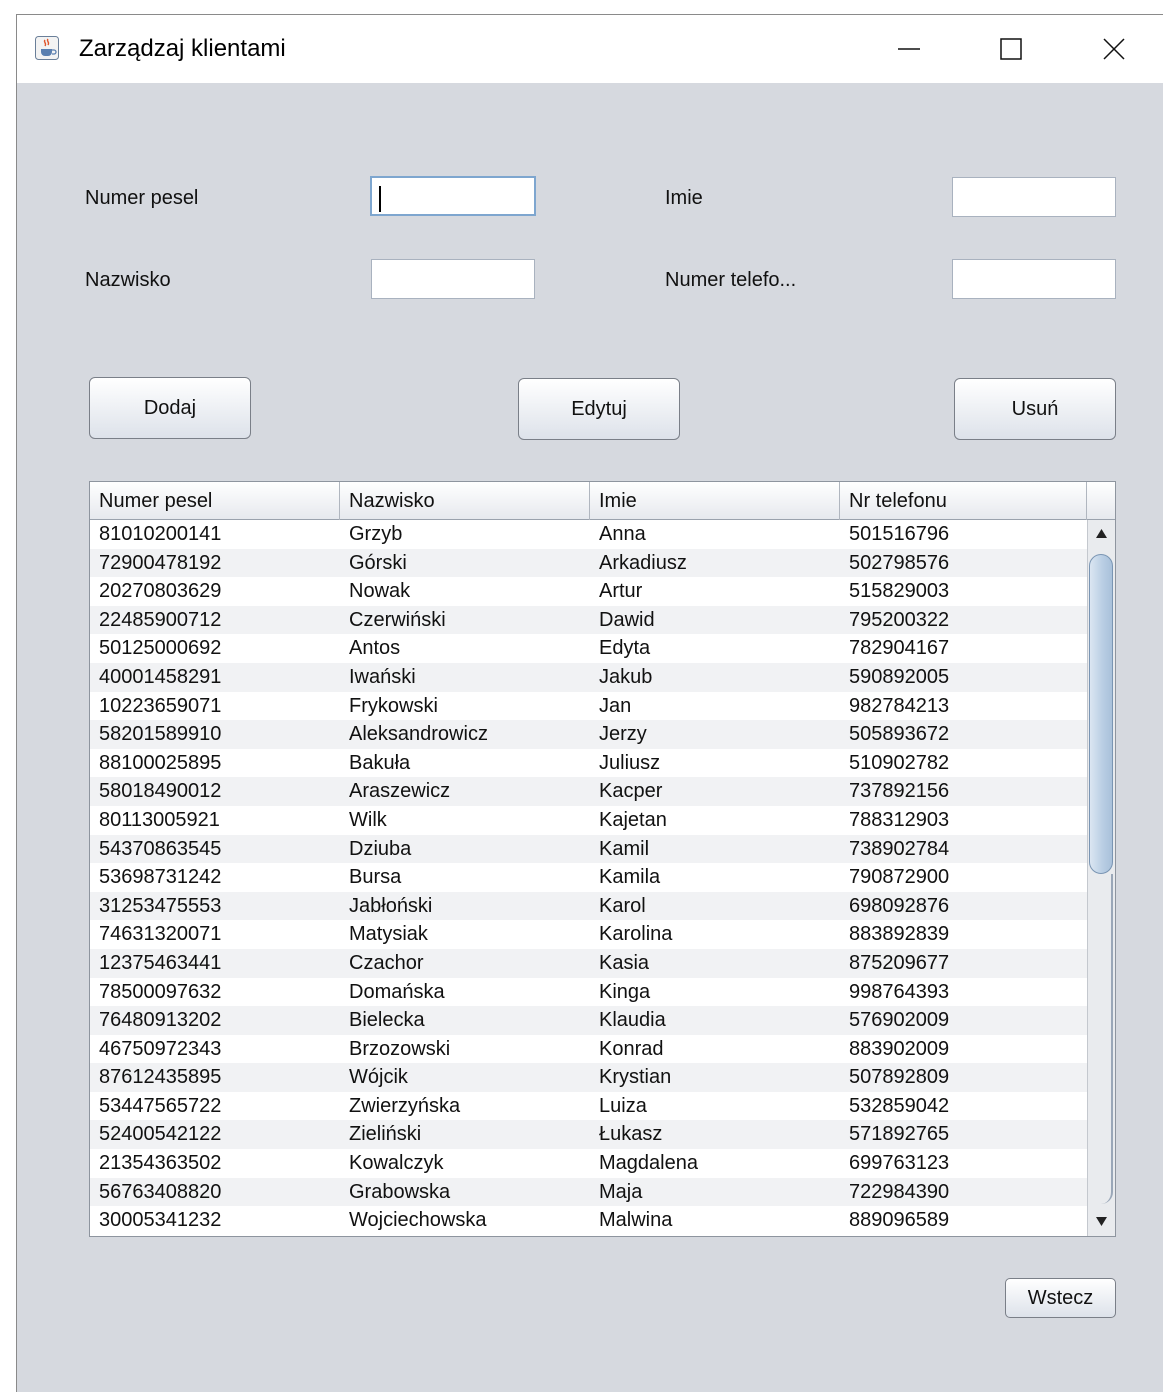 Image resolution: width=1163 pixels, height=1392 pixels. What do you see at coordinates (588, 1077) in the screenshot?
I see `table-row: 87612435895 Wójcik Krystian 507892809` at bounding box center [588, 1077].